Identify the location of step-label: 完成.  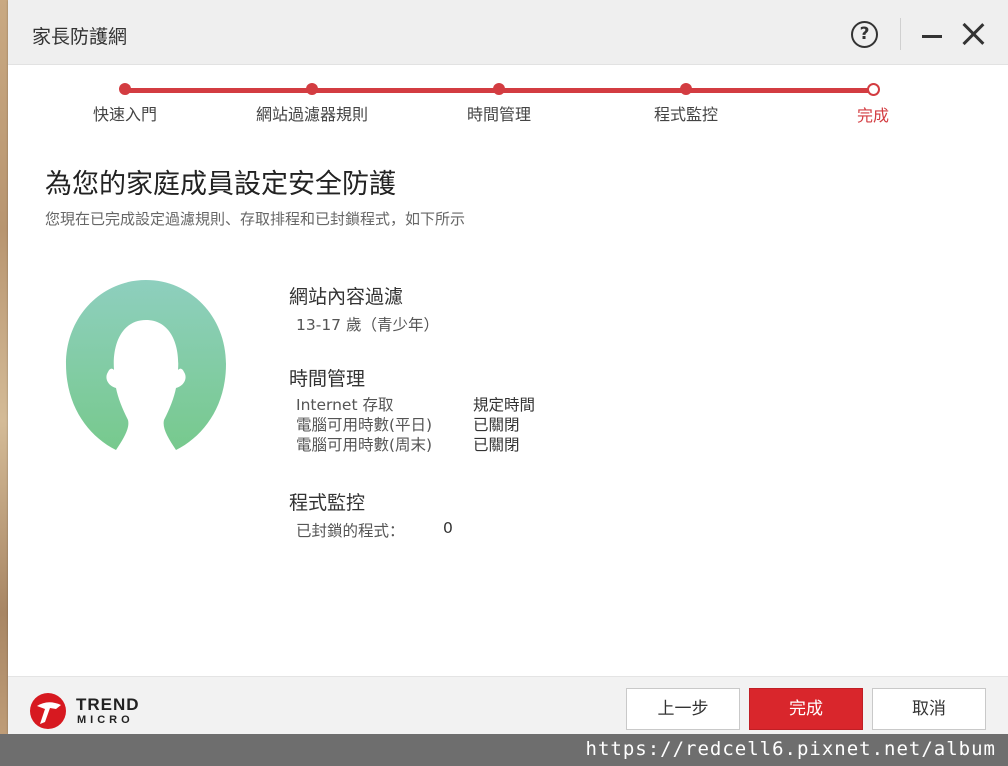
(872, 115).